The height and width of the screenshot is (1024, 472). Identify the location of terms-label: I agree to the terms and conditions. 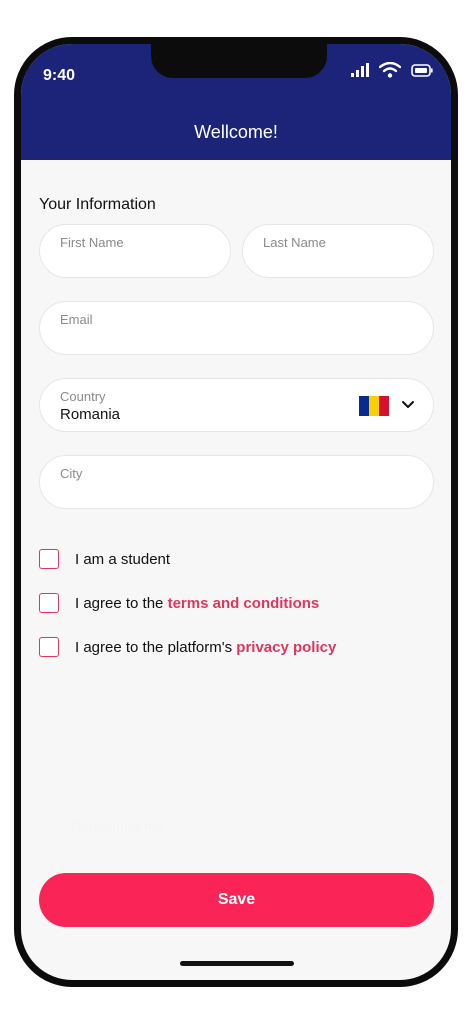
(197, 603).